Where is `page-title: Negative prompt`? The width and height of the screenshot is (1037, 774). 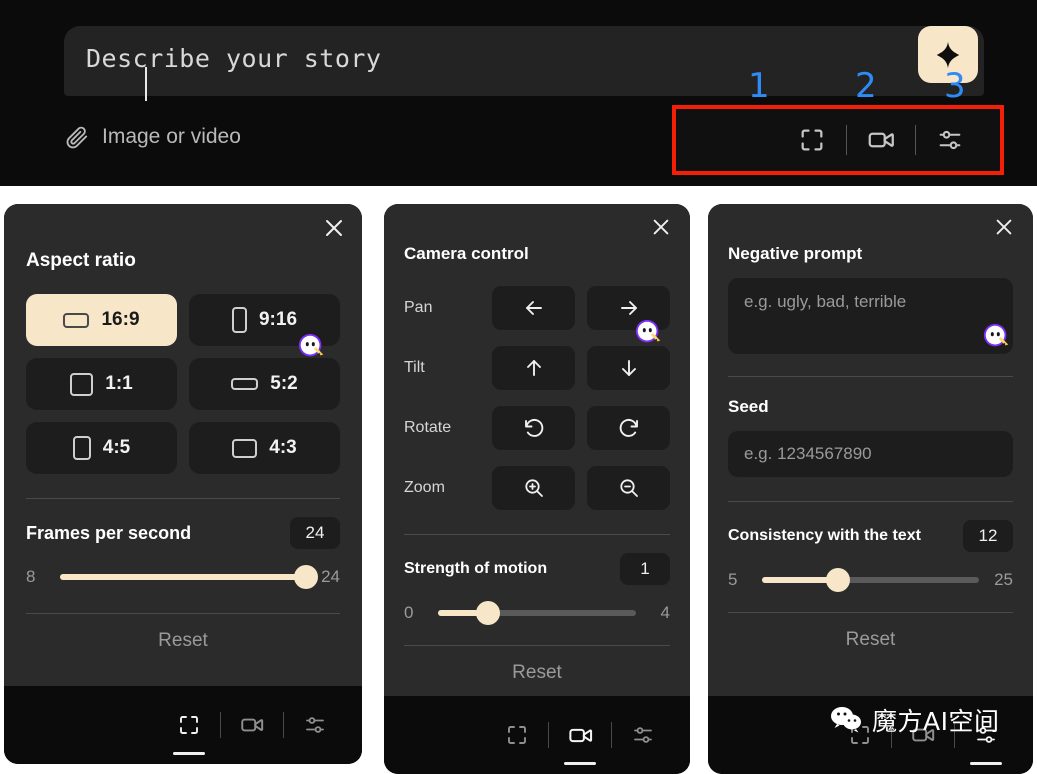 page-title: Negative prompt is located at coordinates (795, 253).